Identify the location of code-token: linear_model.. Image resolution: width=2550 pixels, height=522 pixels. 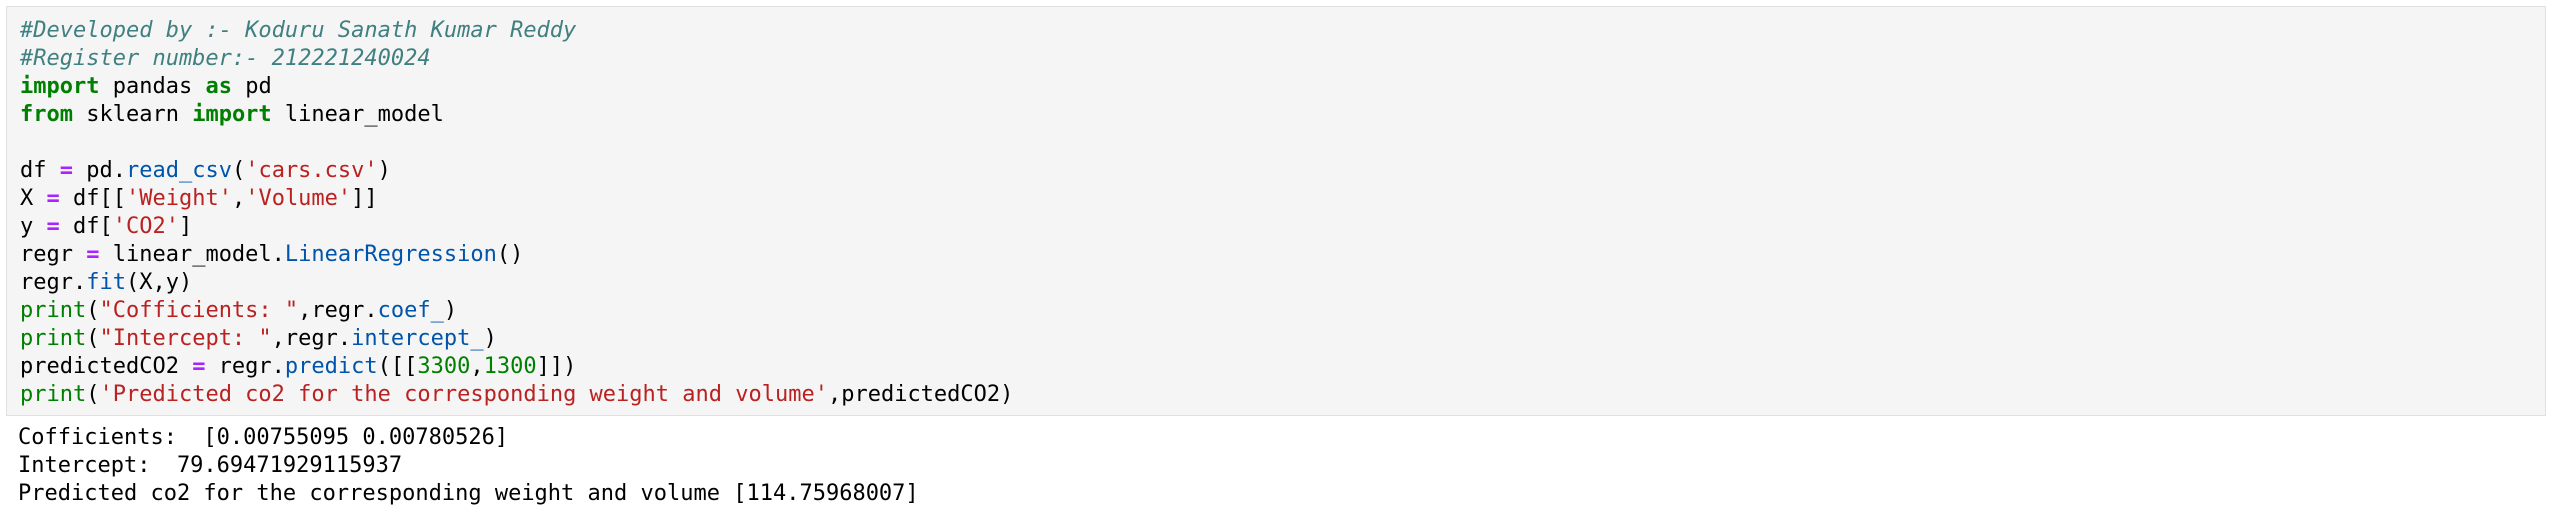
(192, 254).